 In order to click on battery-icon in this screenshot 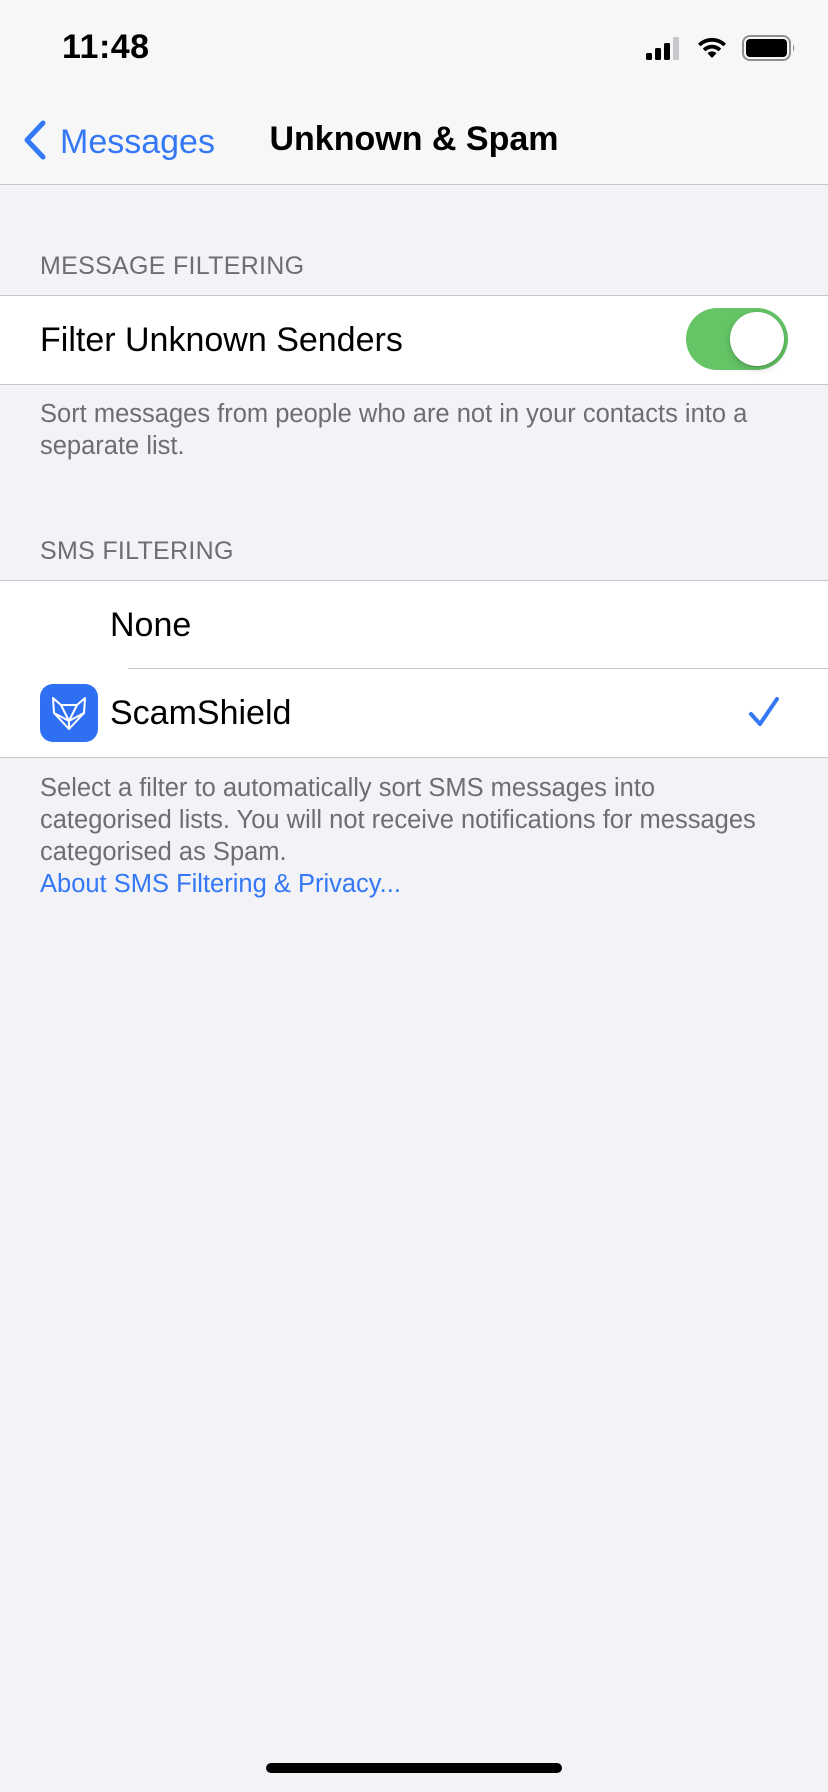, I will do `click(769, 50)`.